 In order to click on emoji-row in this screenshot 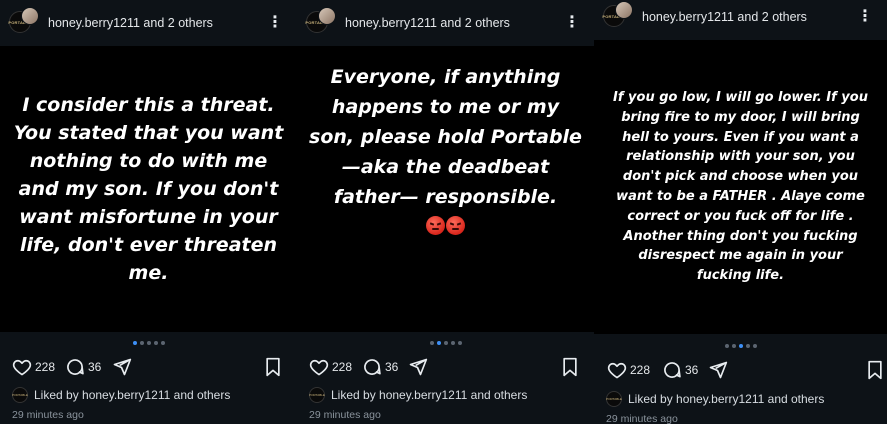, I will do `click(445, 225)`.